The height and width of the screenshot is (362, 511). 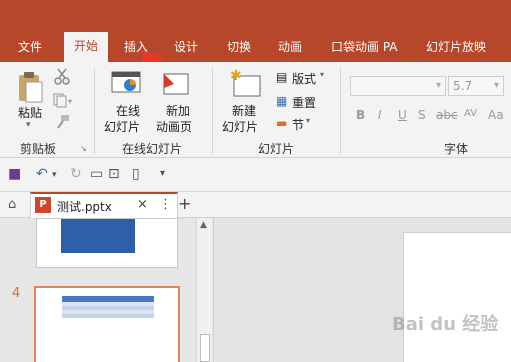 I want to click on section-dropdown-icon: ▾, so click(x=308, y=120).